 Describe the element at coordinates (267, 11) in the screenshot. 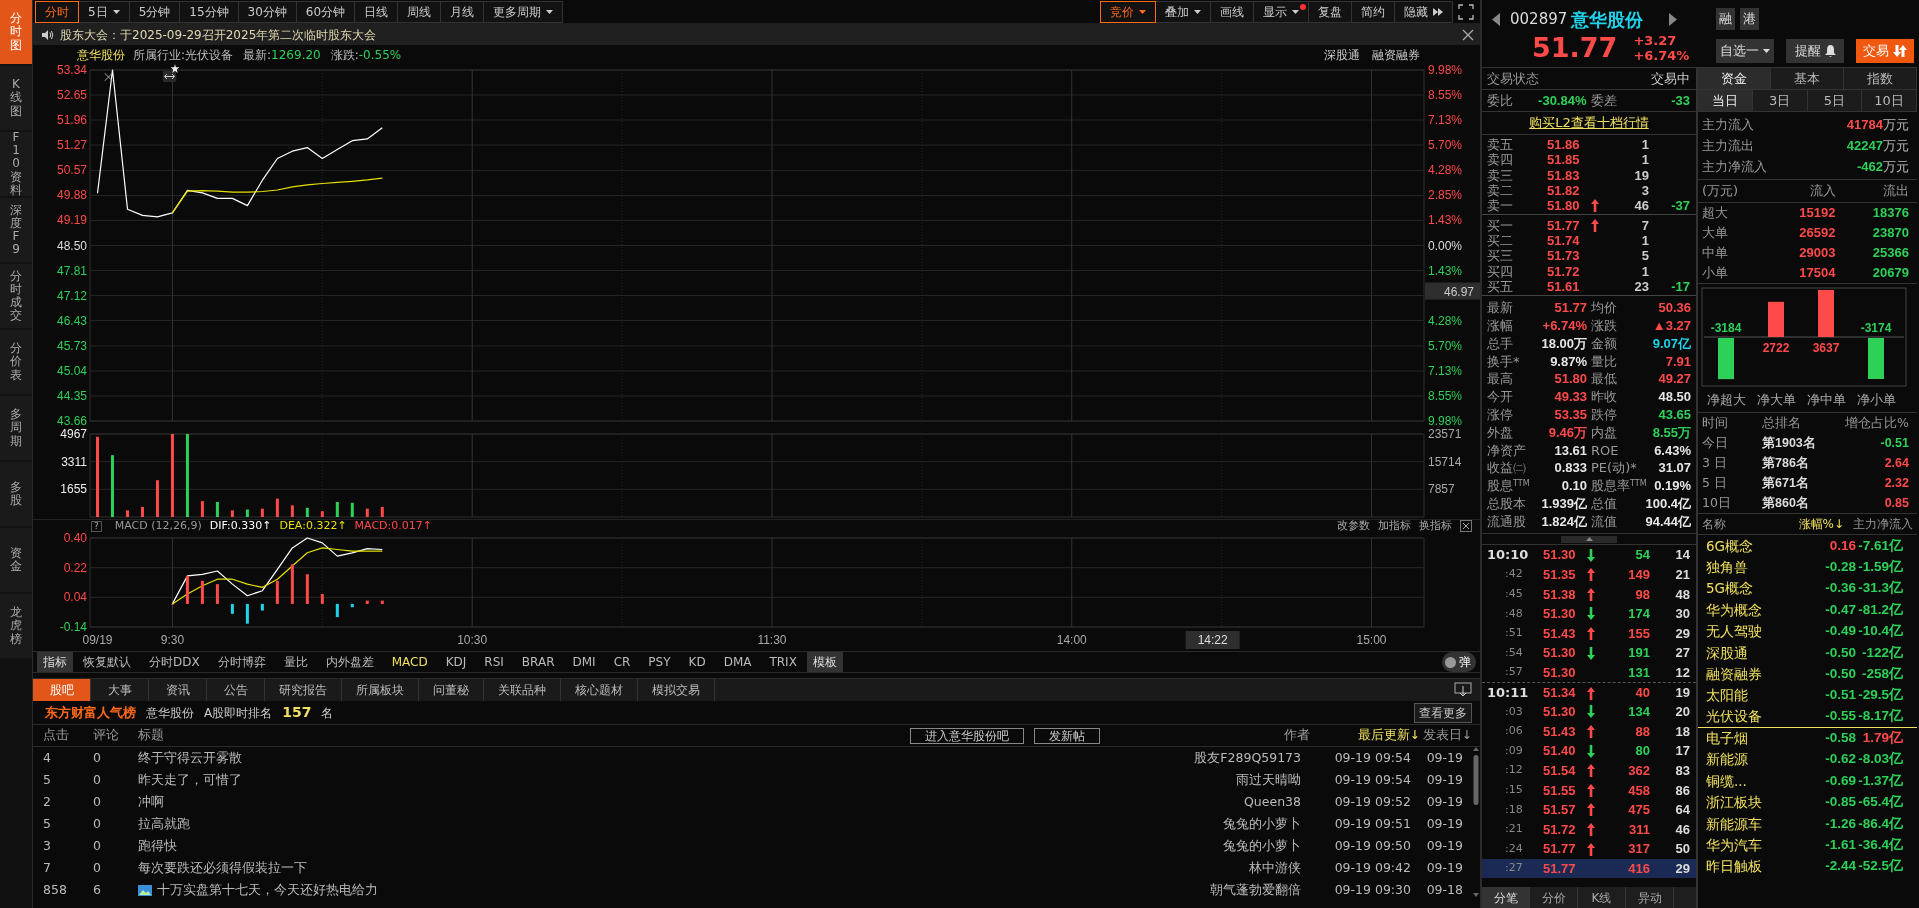

I see `period-tab: 30分钟` at that location.